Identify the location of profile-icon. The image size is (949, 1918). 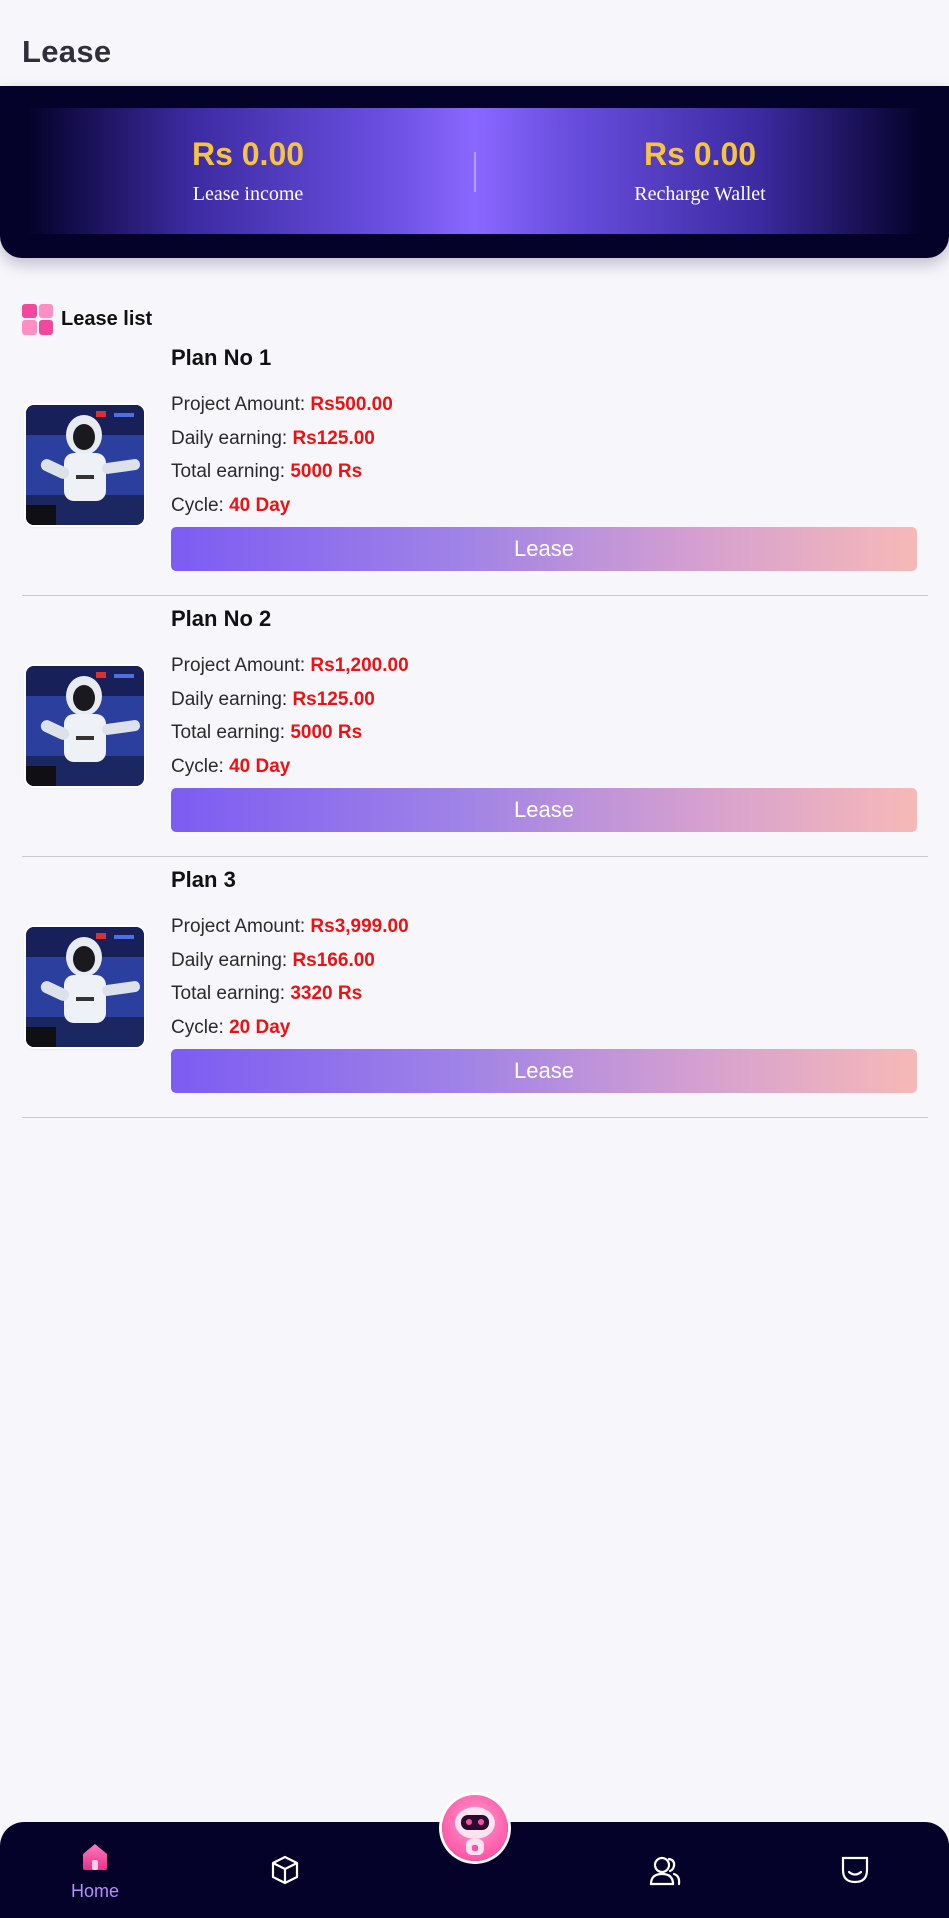
(855, 1872).